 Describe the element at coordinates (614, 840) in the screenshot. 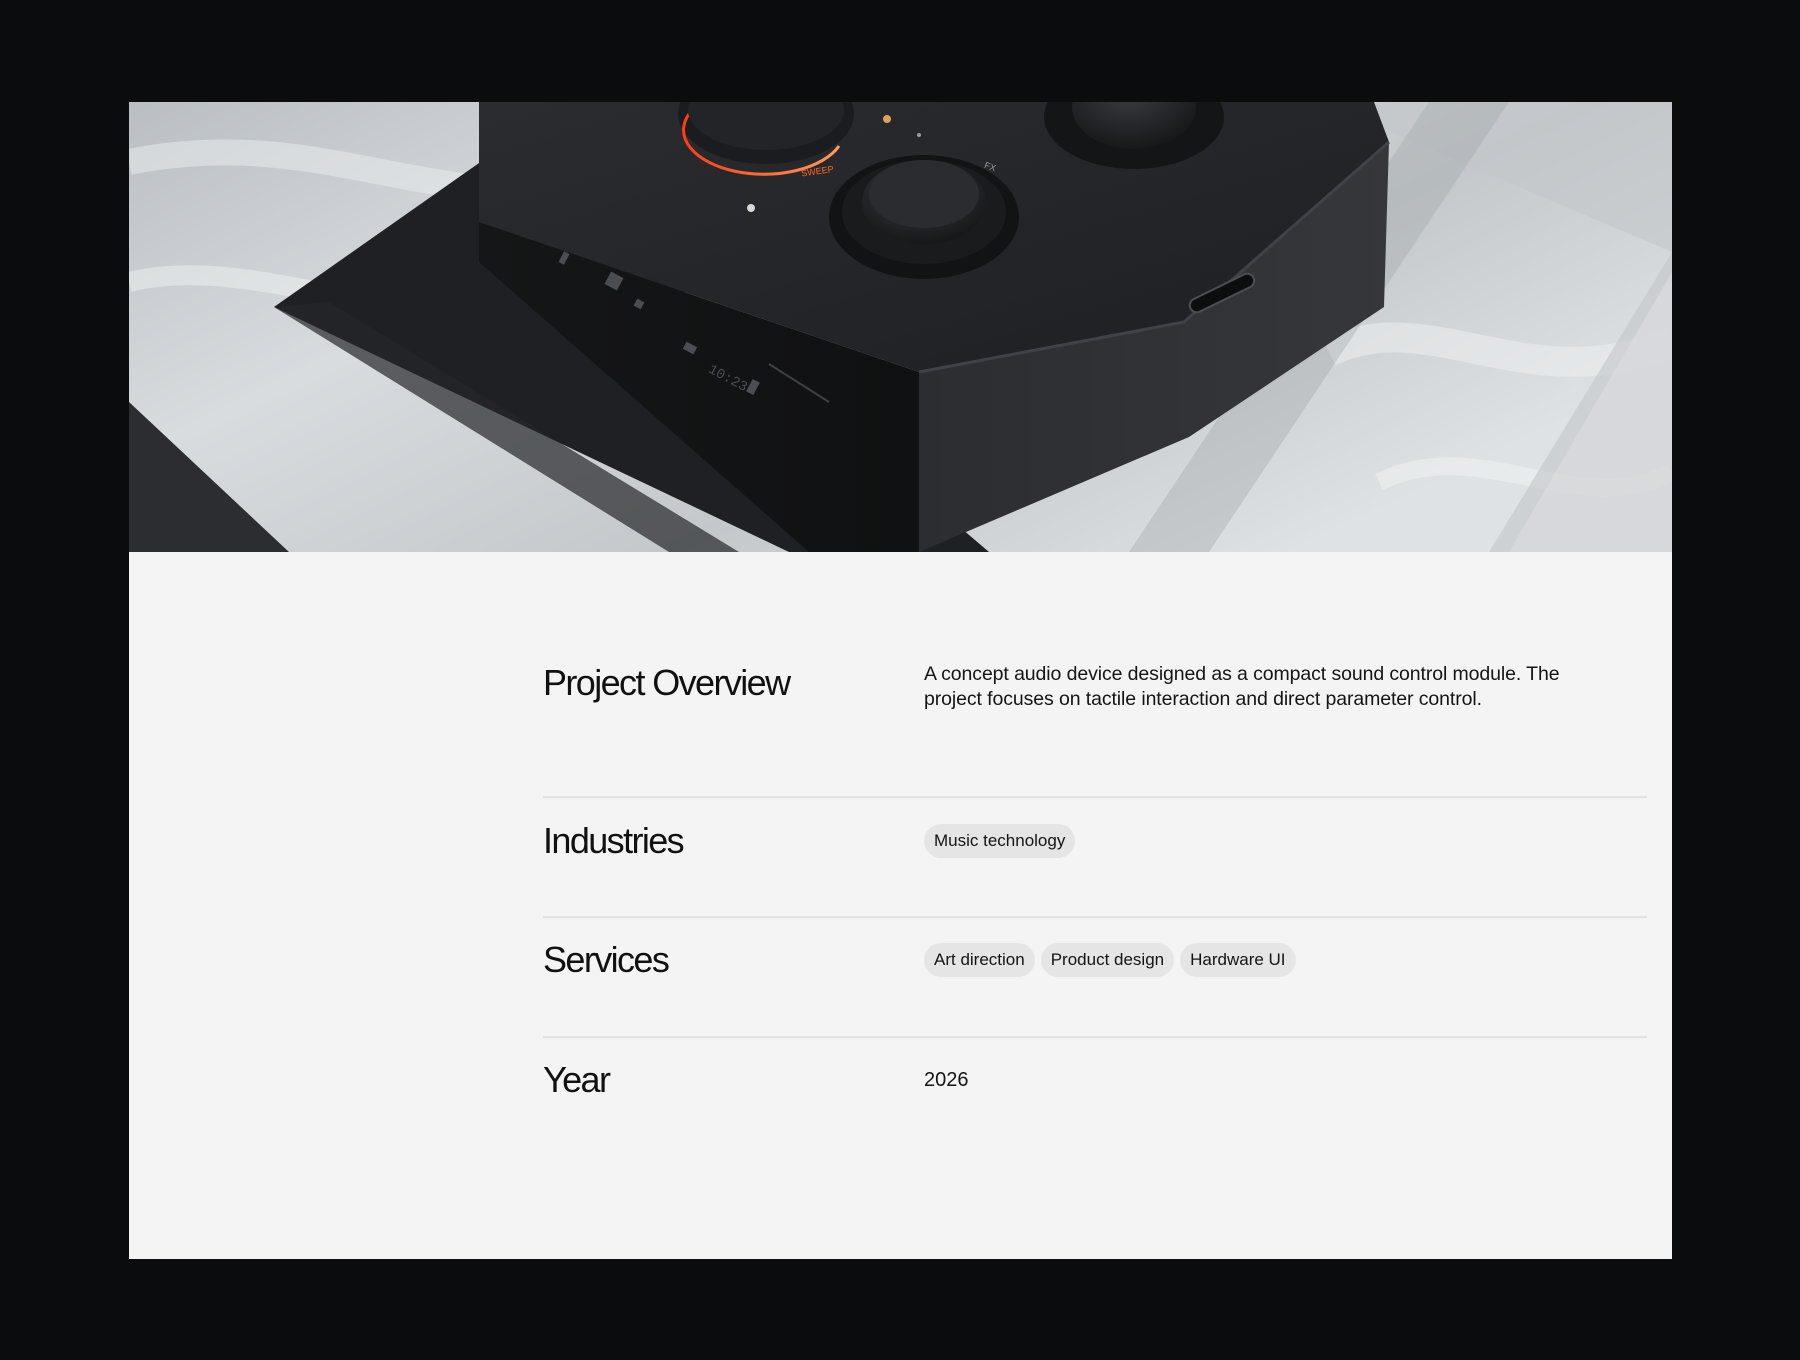

I see `industries-heading: Industries` at that location.